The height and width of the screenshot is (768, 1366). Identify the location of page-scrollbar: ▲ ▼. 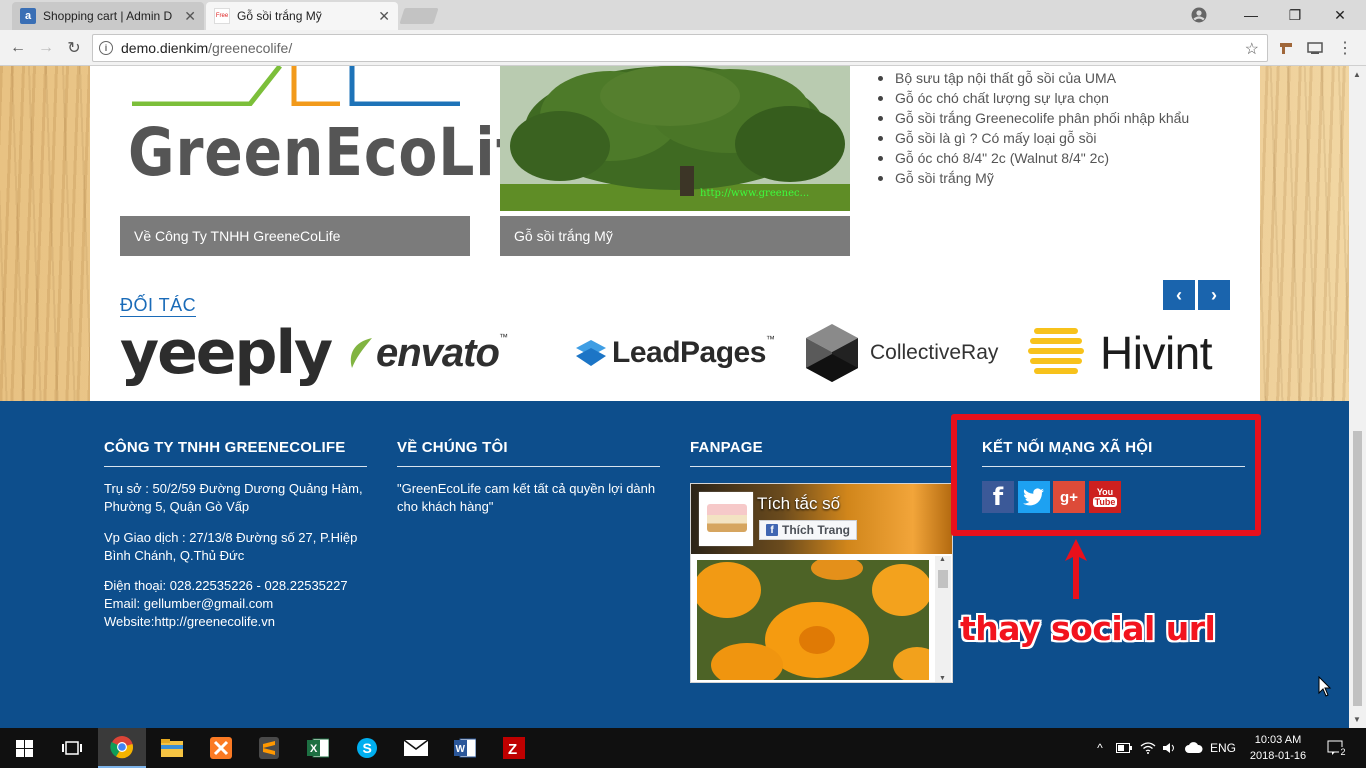
(1357, 397).